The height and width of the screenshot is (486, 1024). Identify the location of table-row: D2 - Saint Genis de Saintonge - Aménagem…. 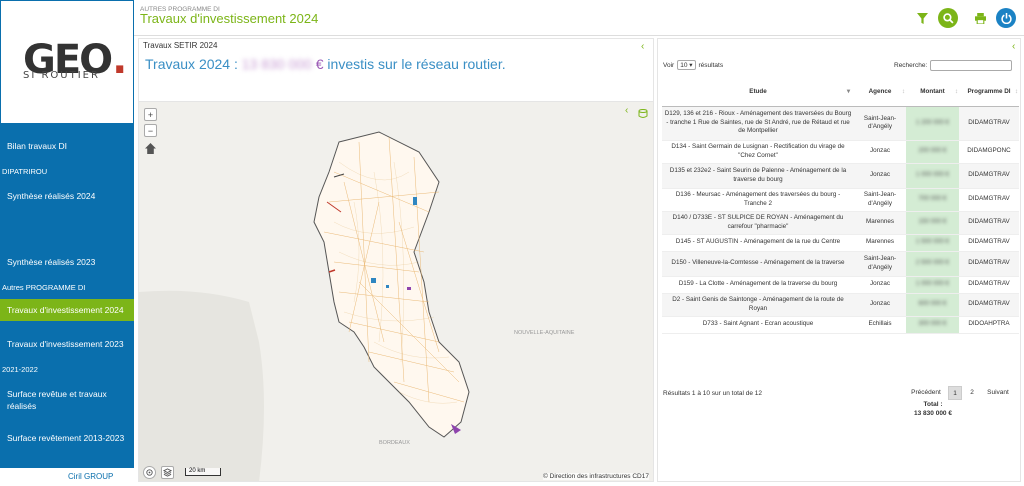
(840, 305).